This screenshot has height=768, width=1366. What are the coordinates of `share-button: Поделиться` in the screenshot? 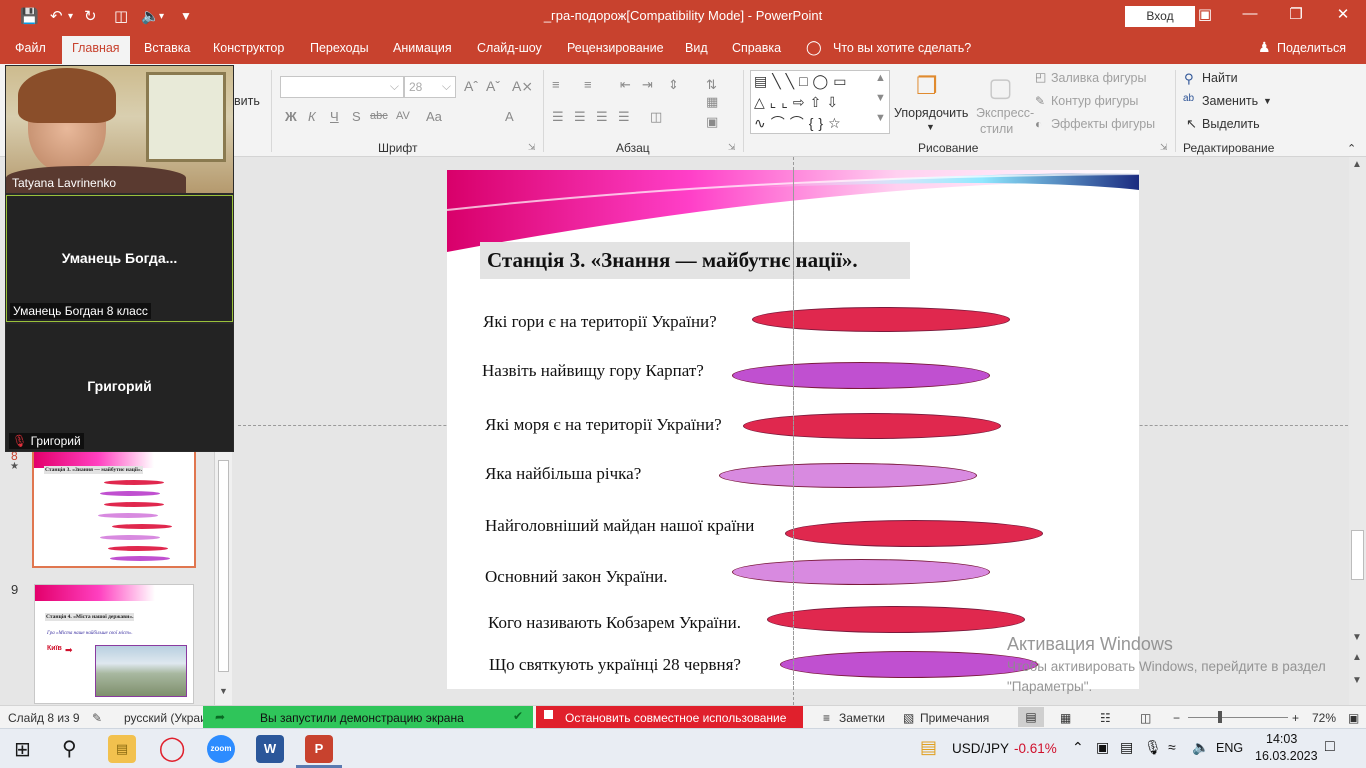 It's located at (1311, 48).